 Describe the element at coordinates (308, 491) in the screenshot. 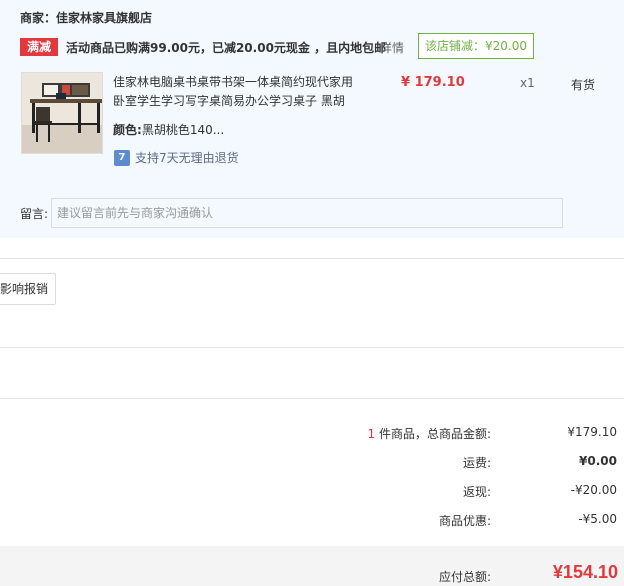

I see `summary-cashback-row: 返现: -¥20.00` at that location.